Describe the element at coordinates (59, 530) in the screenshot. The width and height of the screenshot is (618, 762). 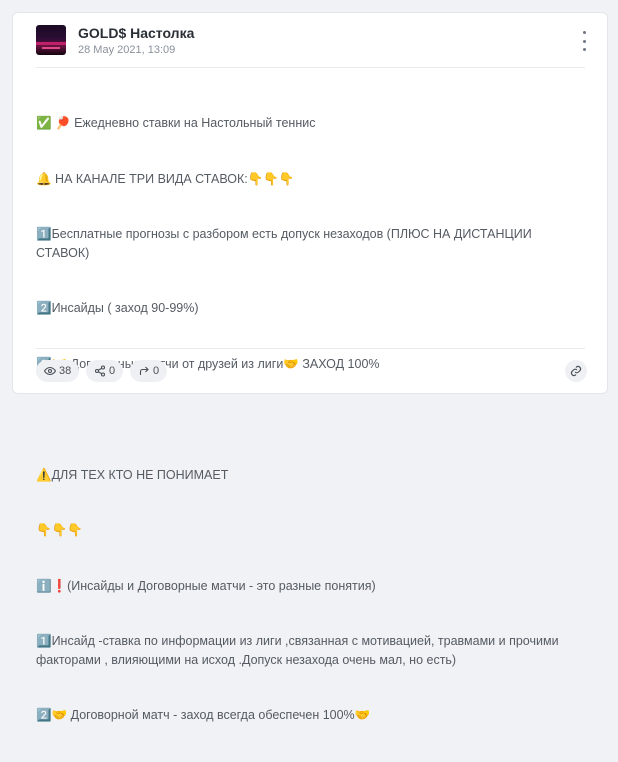
I see `post-line: 👇👇👇` at that location.